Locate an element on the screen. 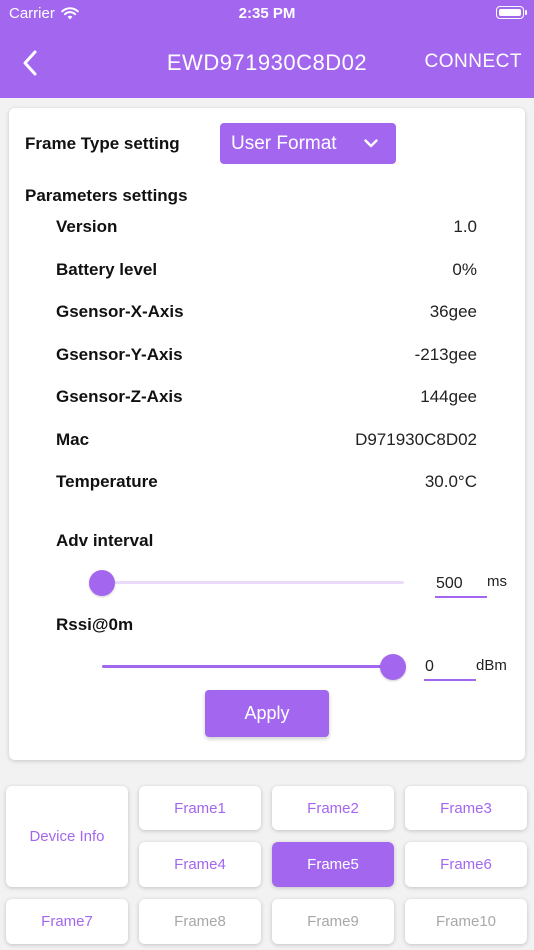  param-value: D971930C8D02 is located at coordinates (416, 439).